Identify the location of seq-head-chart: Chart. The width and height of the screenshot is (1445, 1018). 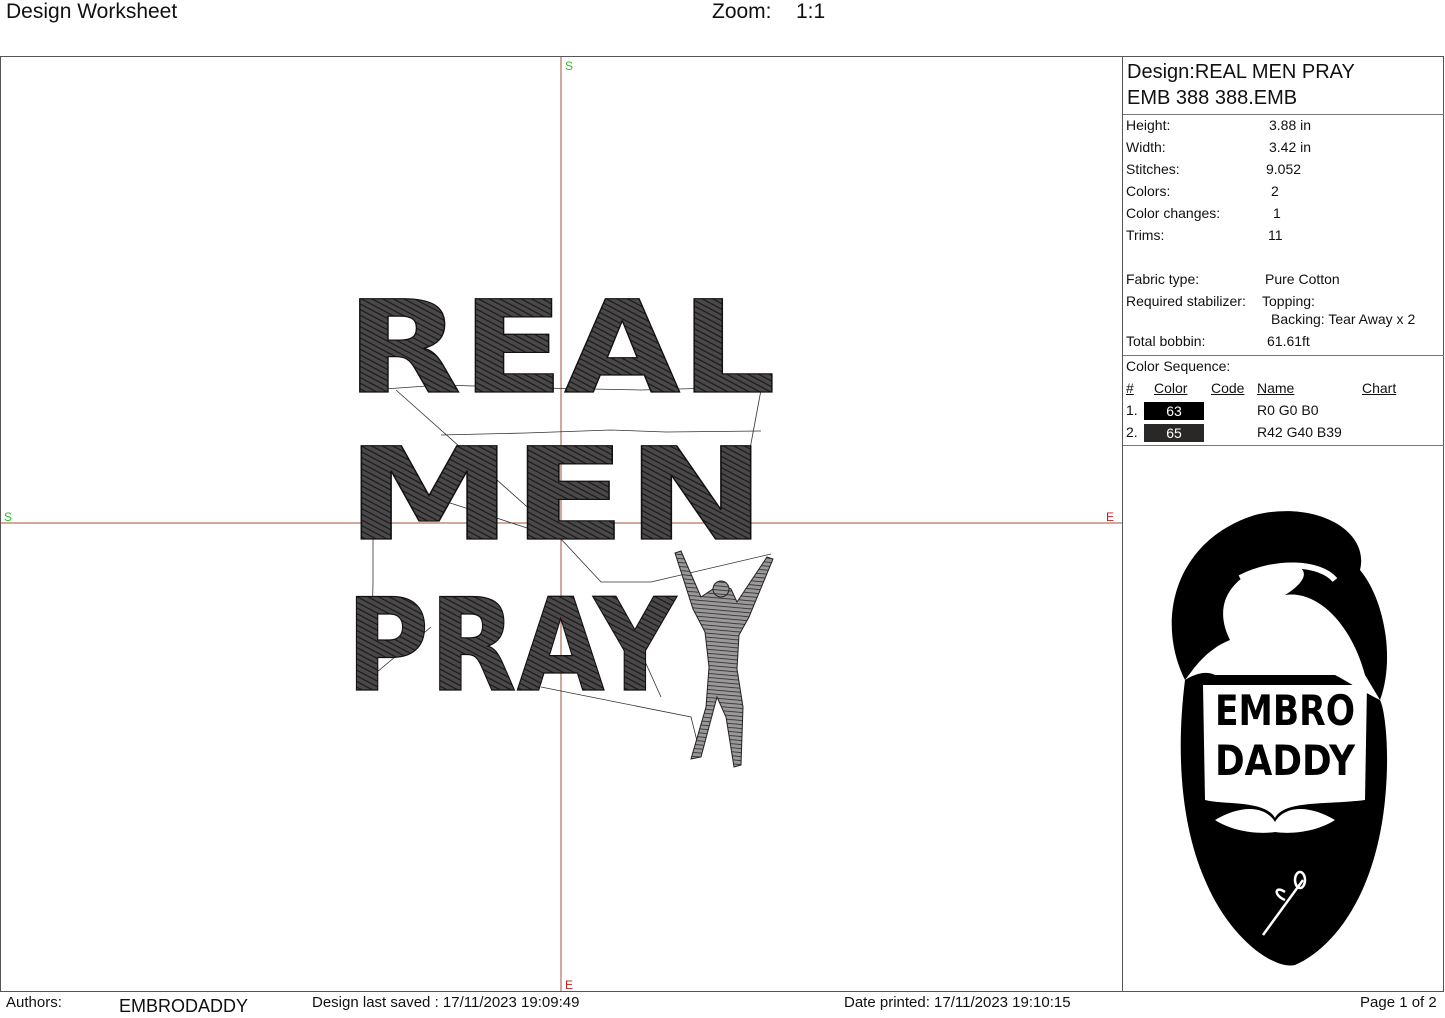
(1379, 388).